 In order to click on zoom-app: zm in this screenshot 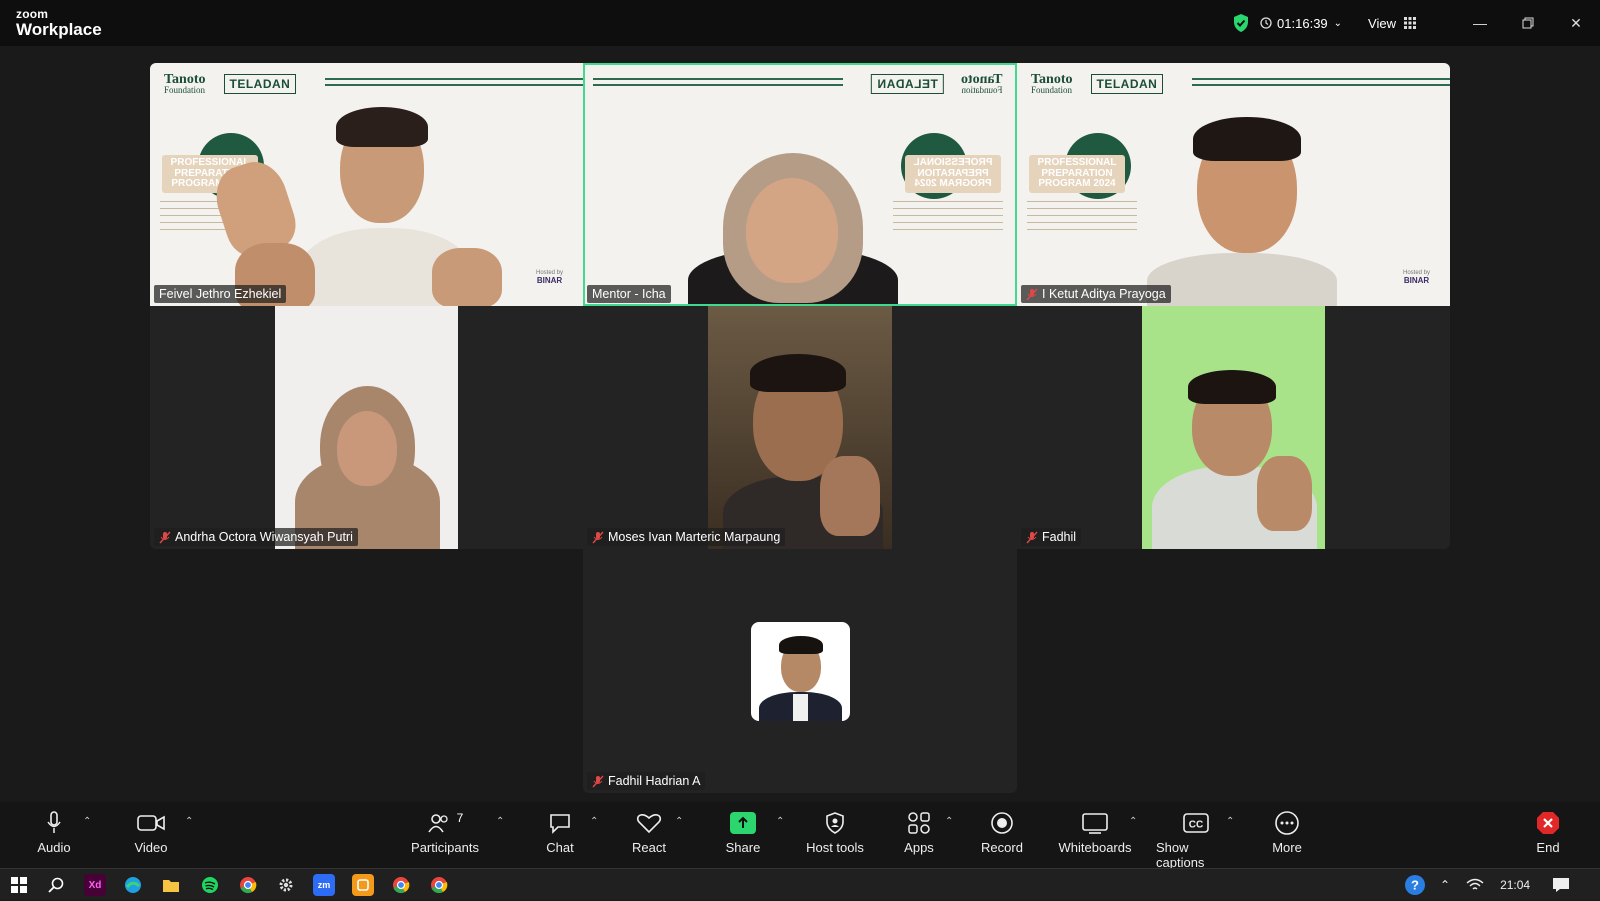, I will do `click(324, 885)`.